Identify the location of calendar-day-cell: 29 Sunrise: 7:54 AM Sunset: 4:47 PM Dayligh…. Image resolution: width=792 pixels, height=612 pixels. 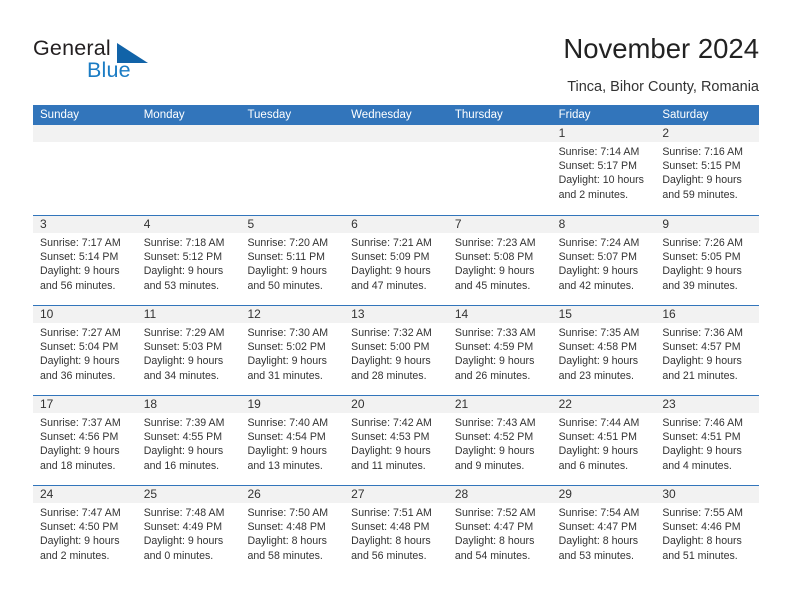
(603, 530).